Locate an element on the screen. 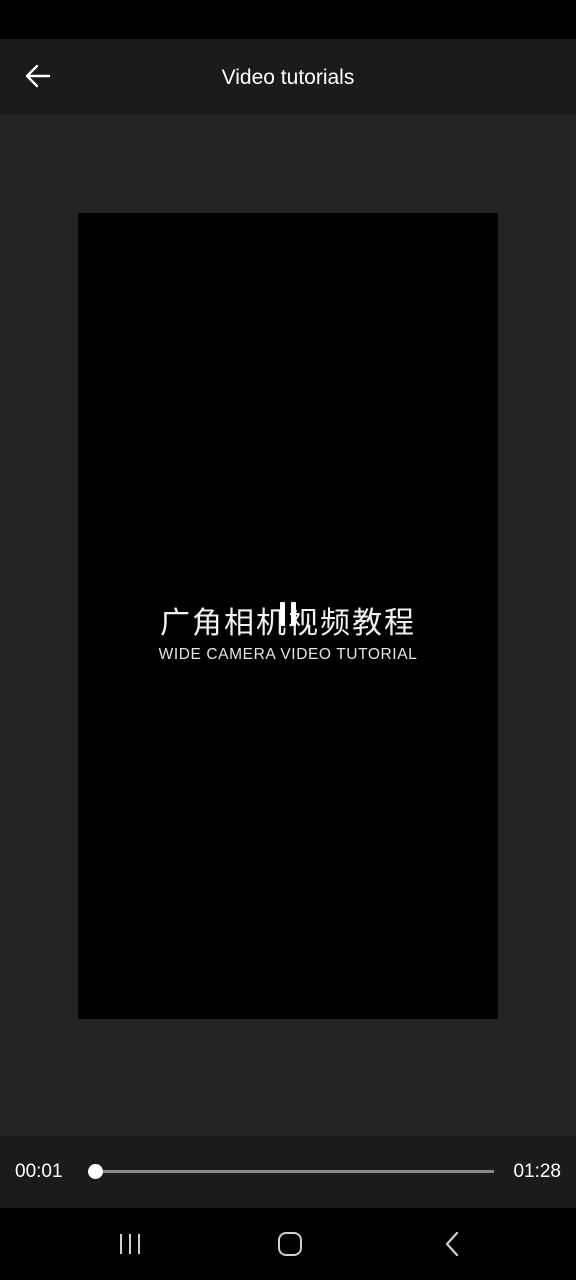 This screenshot has width=576, height=1280. app-bar: Video tutorials is located at coordinates (288, 76).